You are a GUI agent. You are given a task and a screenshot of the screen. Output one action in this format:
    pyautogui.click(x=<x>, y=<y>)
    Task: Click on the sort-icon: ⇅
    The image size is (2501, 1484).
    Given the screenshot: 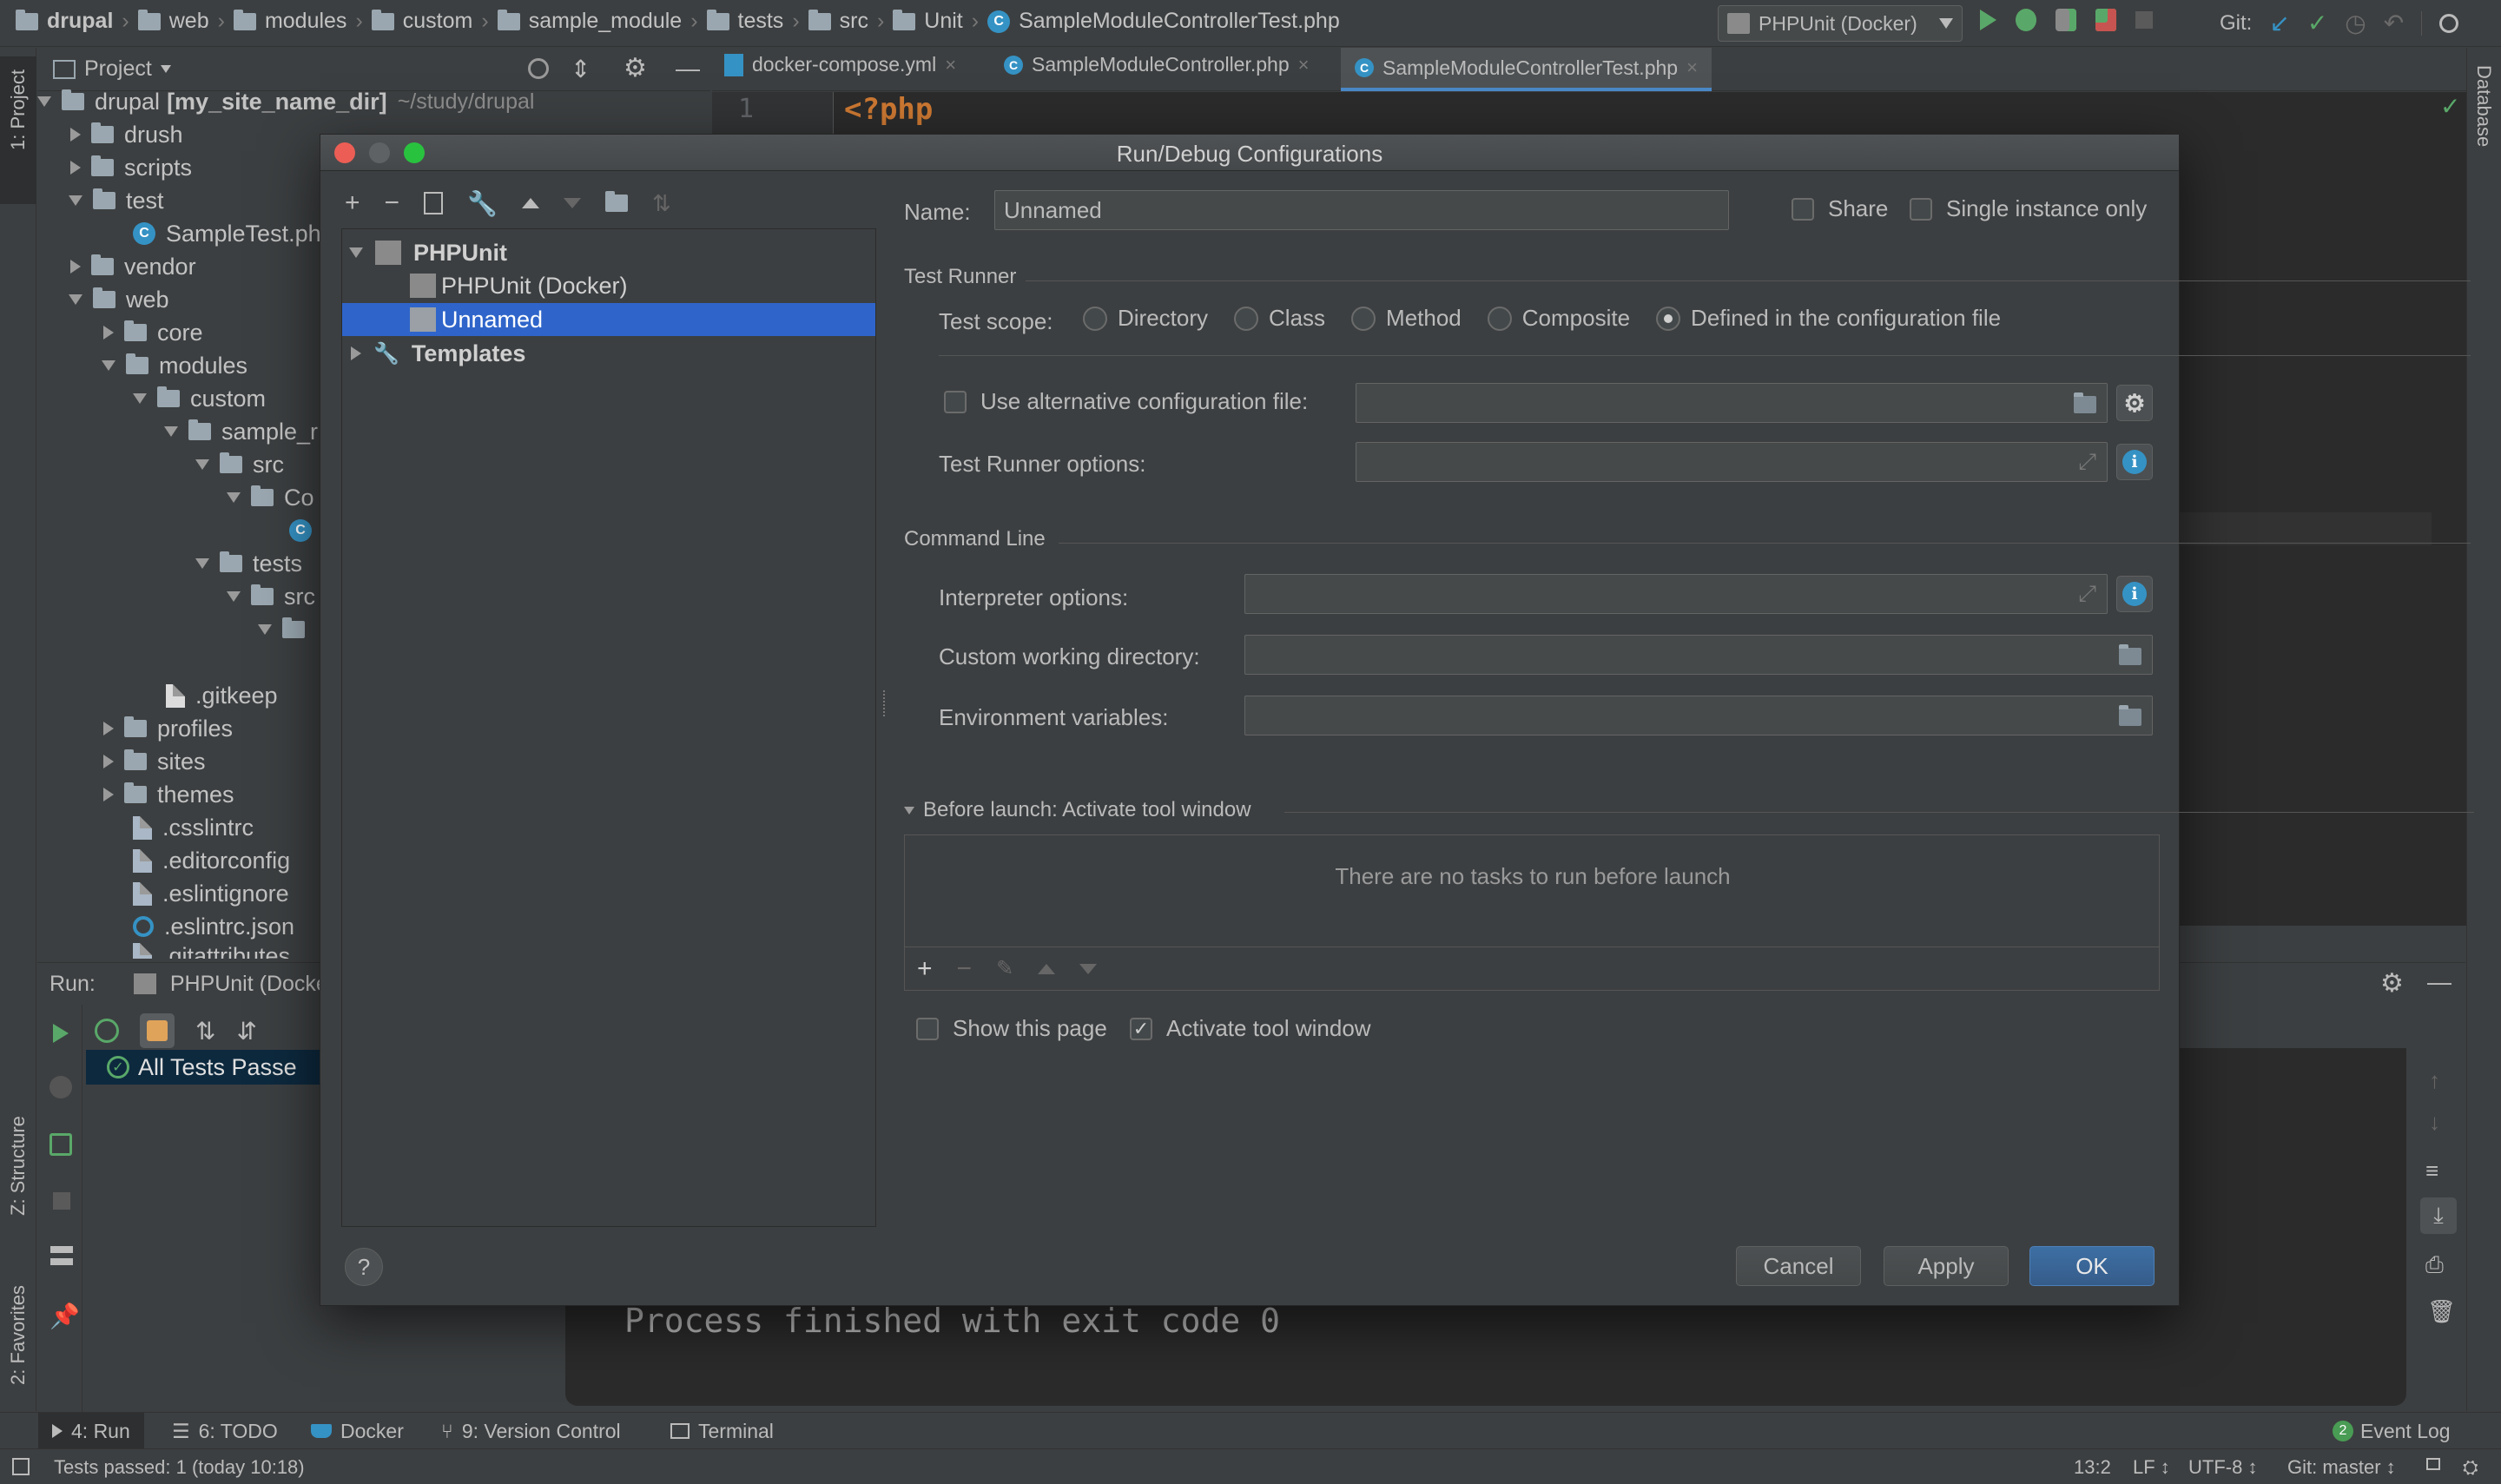 What is the action you would take?
    pyautogui.click(x=661, y=203)
    